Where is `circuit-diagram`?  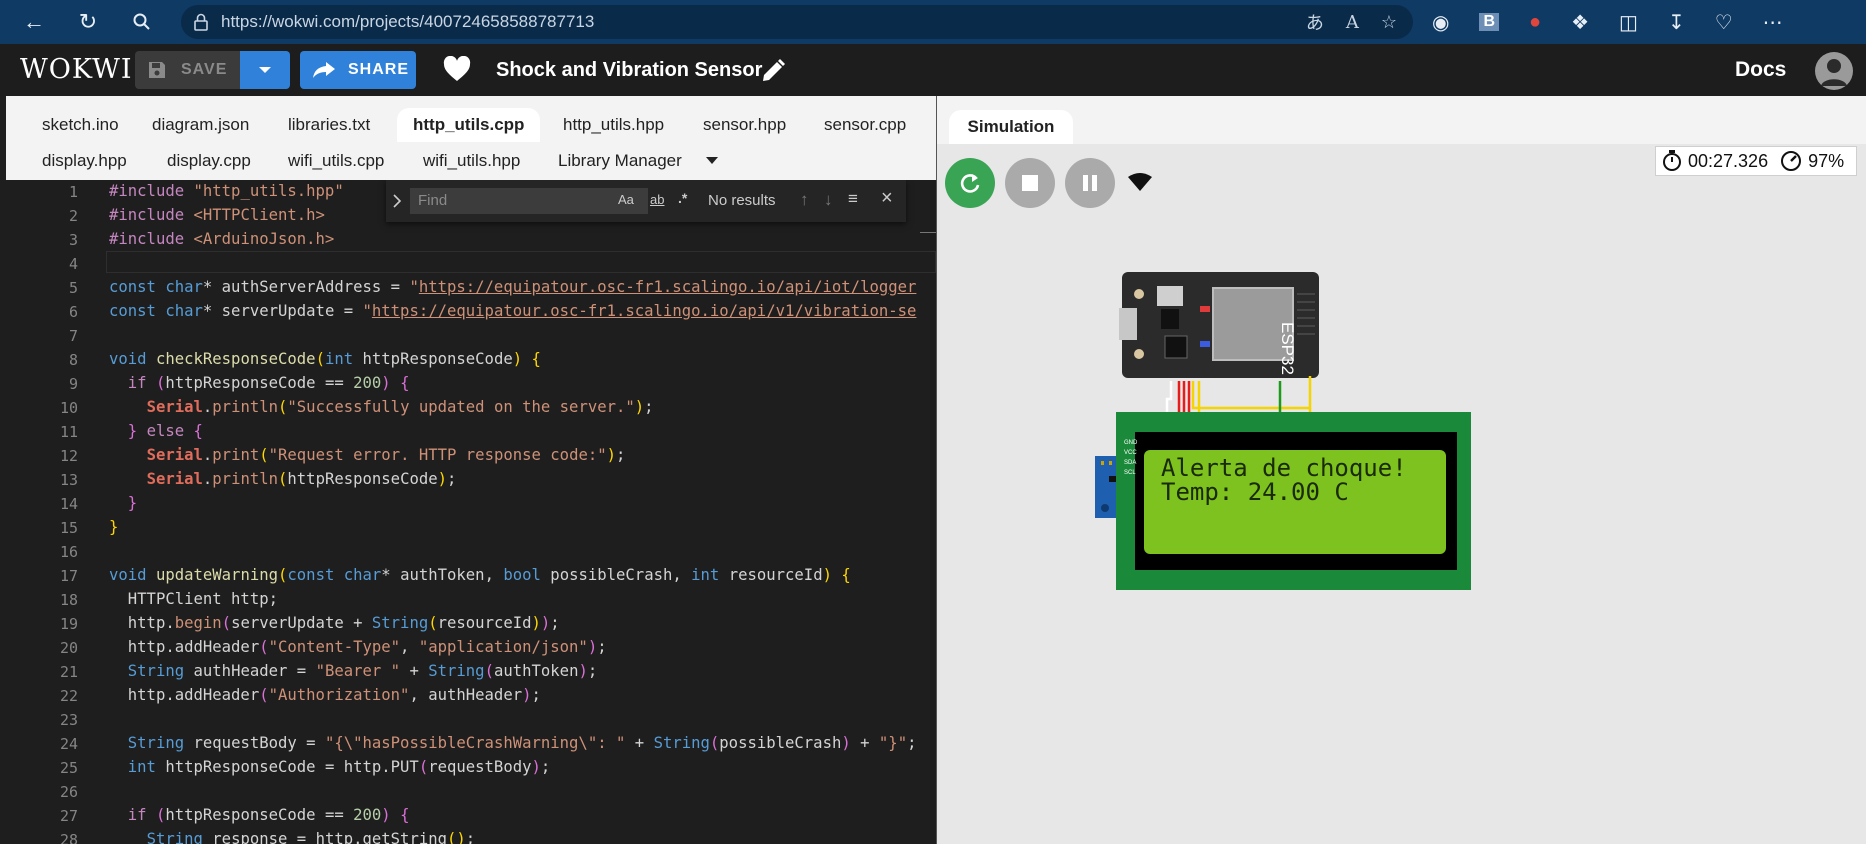
circuit-diagram is located at coordinates (1283, 431).